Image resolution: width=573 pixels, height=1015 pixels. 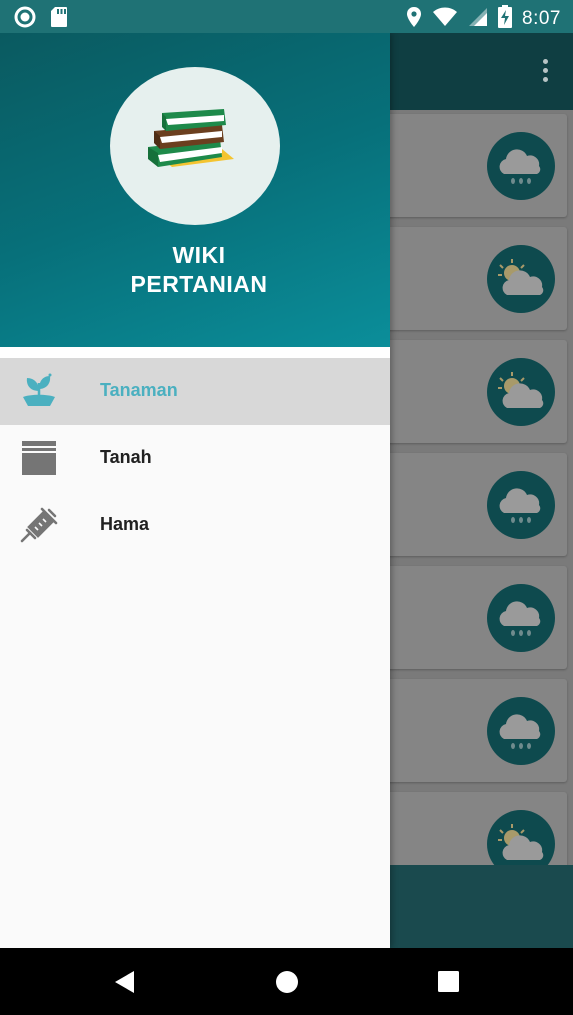 I want to click on books-icon, so click(x=195, y=169).